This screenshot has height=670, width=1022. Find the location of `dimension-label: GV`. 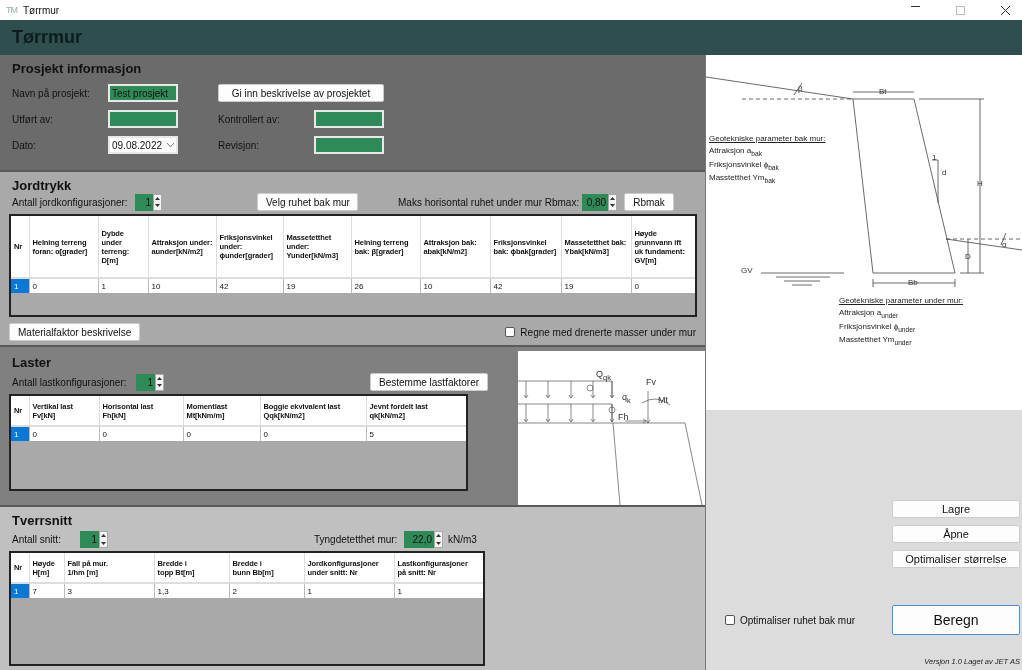

dimension-label: GV is located at coordinates (747, 271).